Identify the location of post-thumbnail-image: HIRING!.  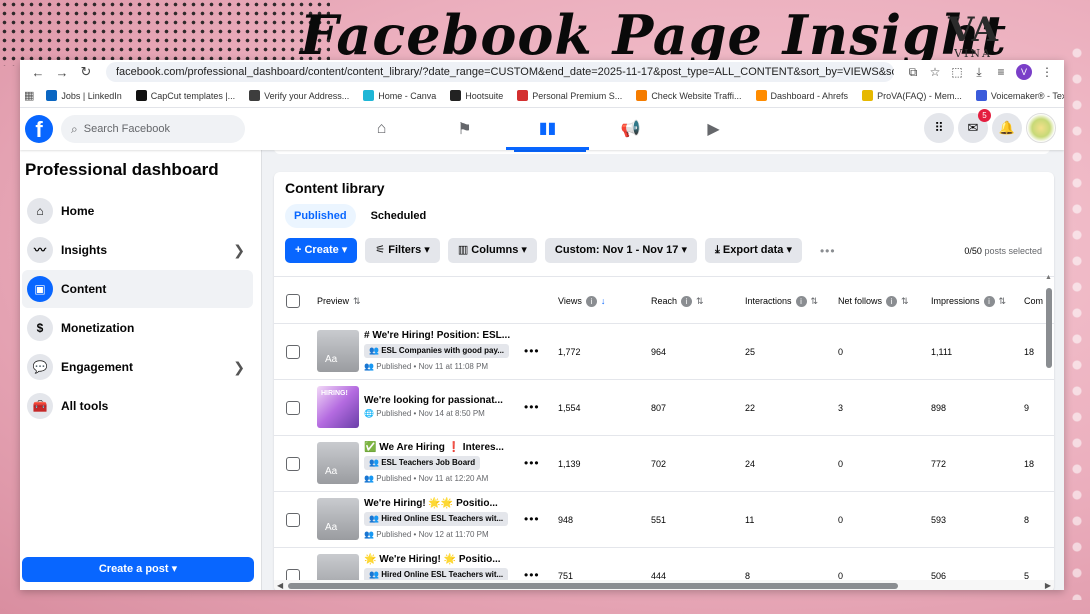
(338, 407).